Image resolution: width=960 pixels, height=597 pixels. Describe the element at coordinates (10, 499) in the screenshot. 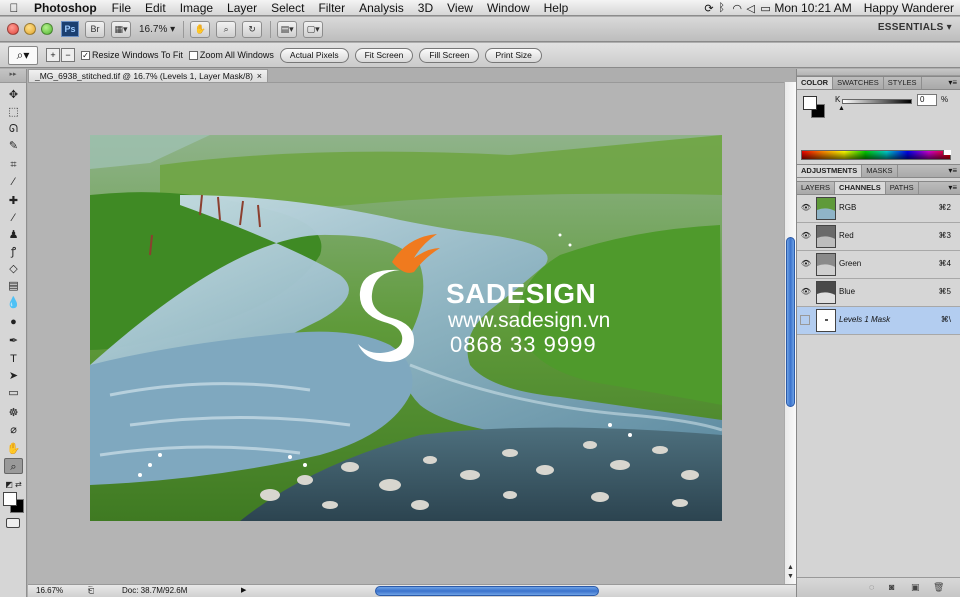

I see `foreground-color-swatch` at that location.